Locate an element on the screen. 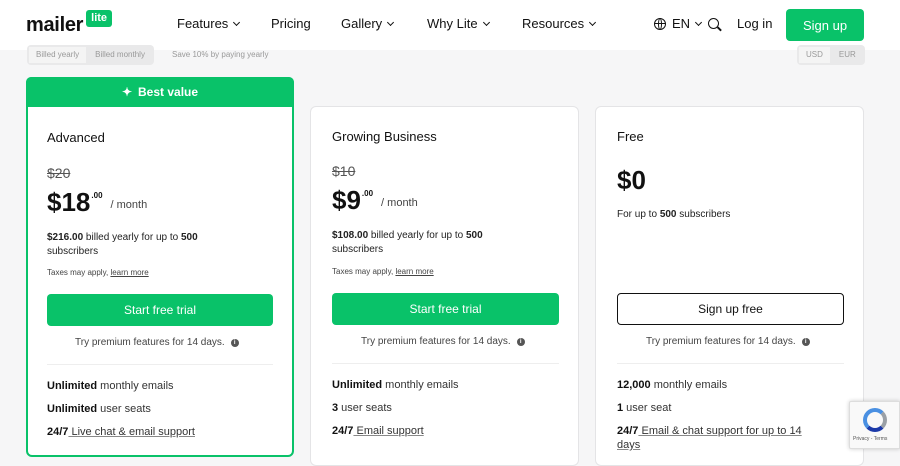 The height and width of the screenshot is (466, 900). recaptcha-links: Privacy - Terms is located at coordinates (870, 439).